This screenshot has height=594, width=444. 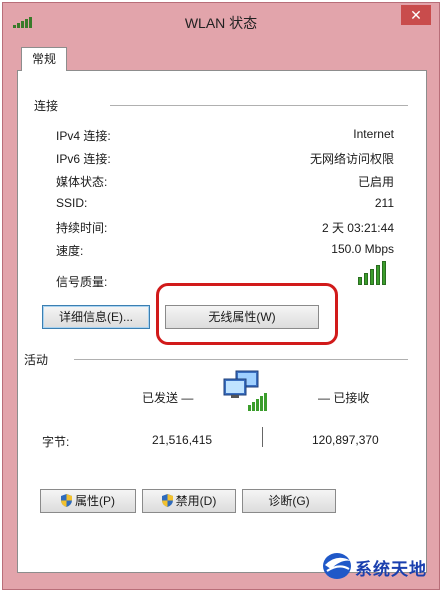 What do you see at coordinates (357, 228) in the screenshot?
I see `duration-value: 2 天 03:21:44` at bounding box center [357, 228].